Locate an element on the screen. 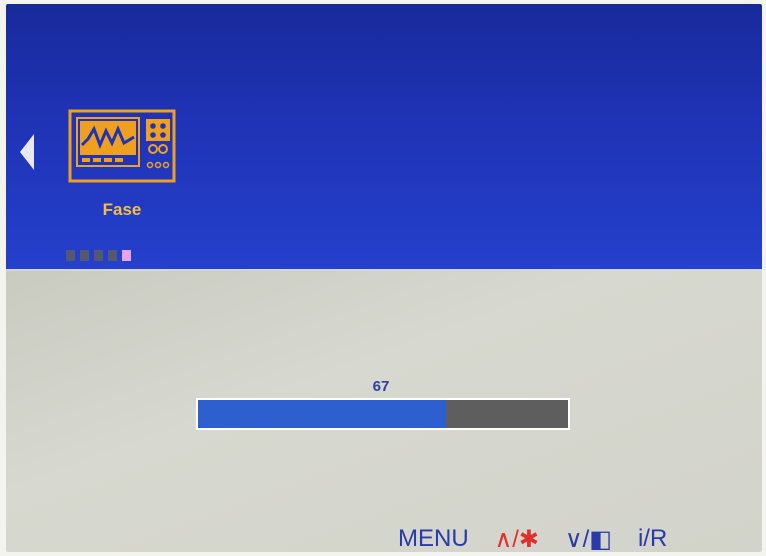  up-hint: ∧/✱ is located at coordinates (517, 539).